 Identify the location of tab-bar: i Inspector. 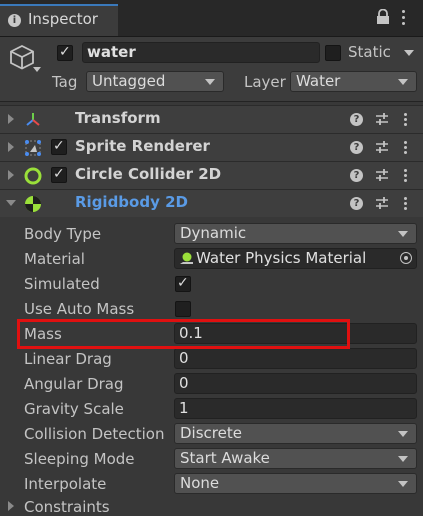
(211, 18).